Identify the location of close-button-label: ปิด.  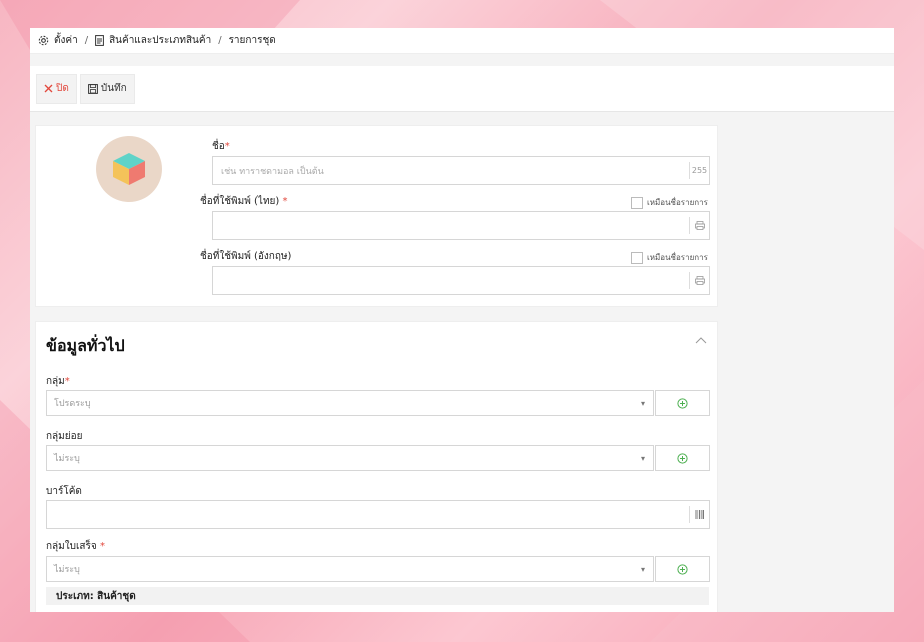
(62, 88).